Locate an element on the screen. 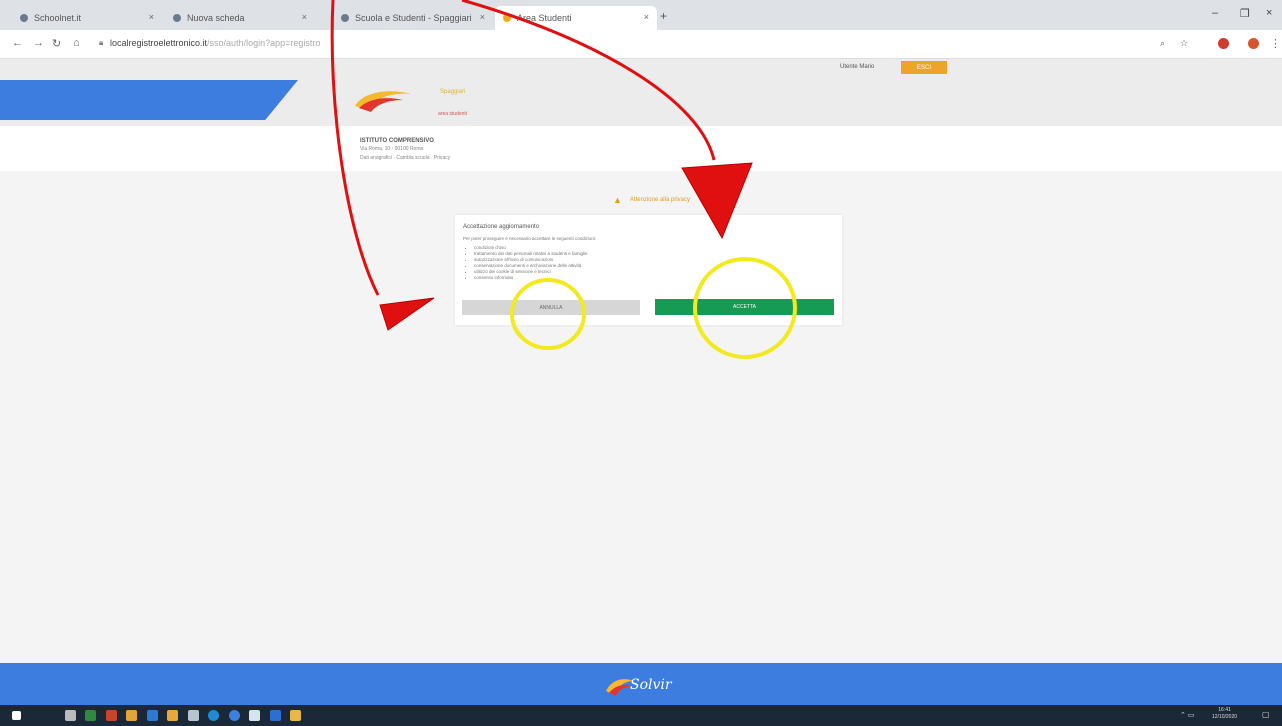 This screenshot has width=1282, height=726. browser-tab-active: Area Studenti × is located at coordinates (576, 18).